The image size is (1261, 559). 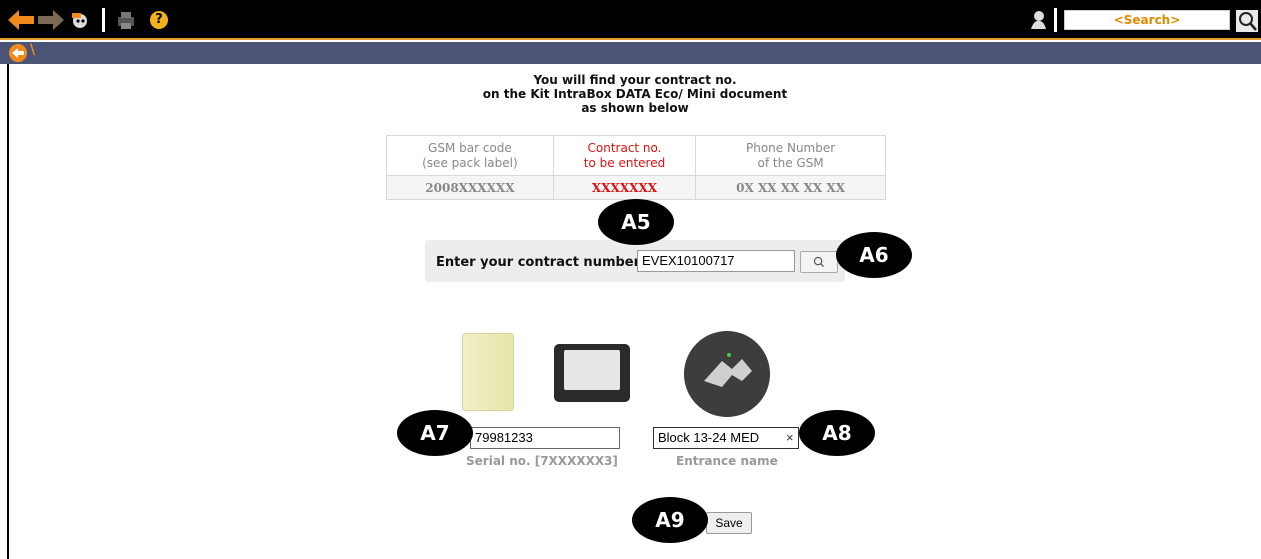 I want to click on annotation-badge-a8: A8, so click(x=837, y=433).